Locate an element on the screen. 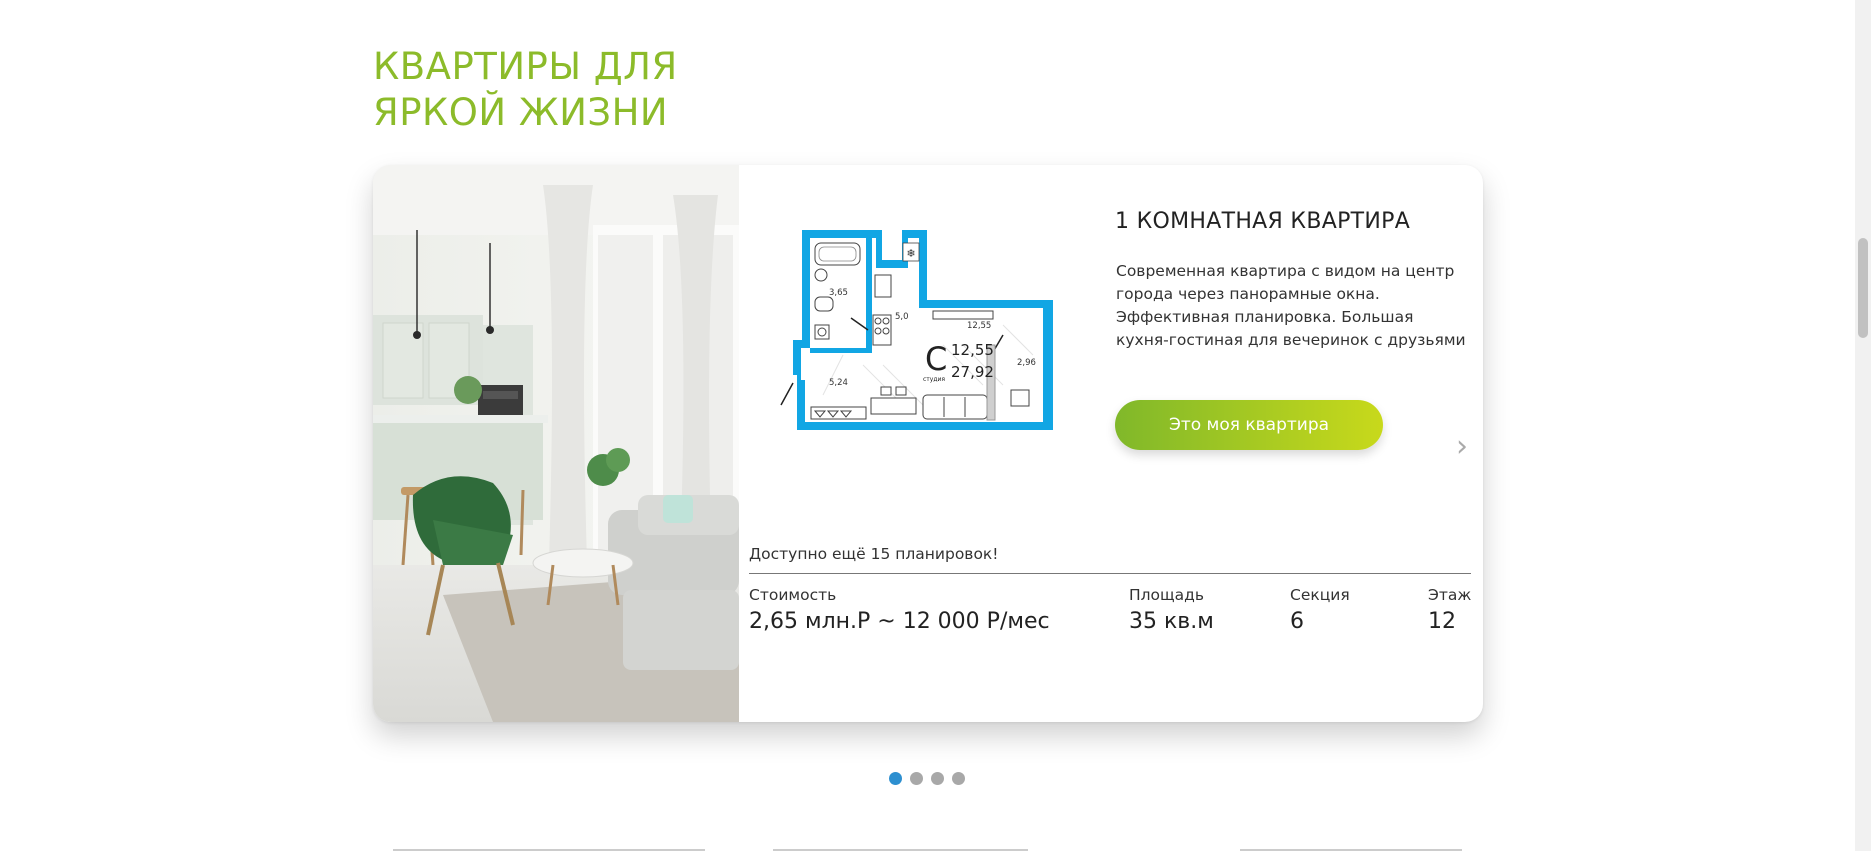 The width and height of the screenshot is (1871, 851). stat-floor-label: Этаж is located at coordinates (1450, 595).